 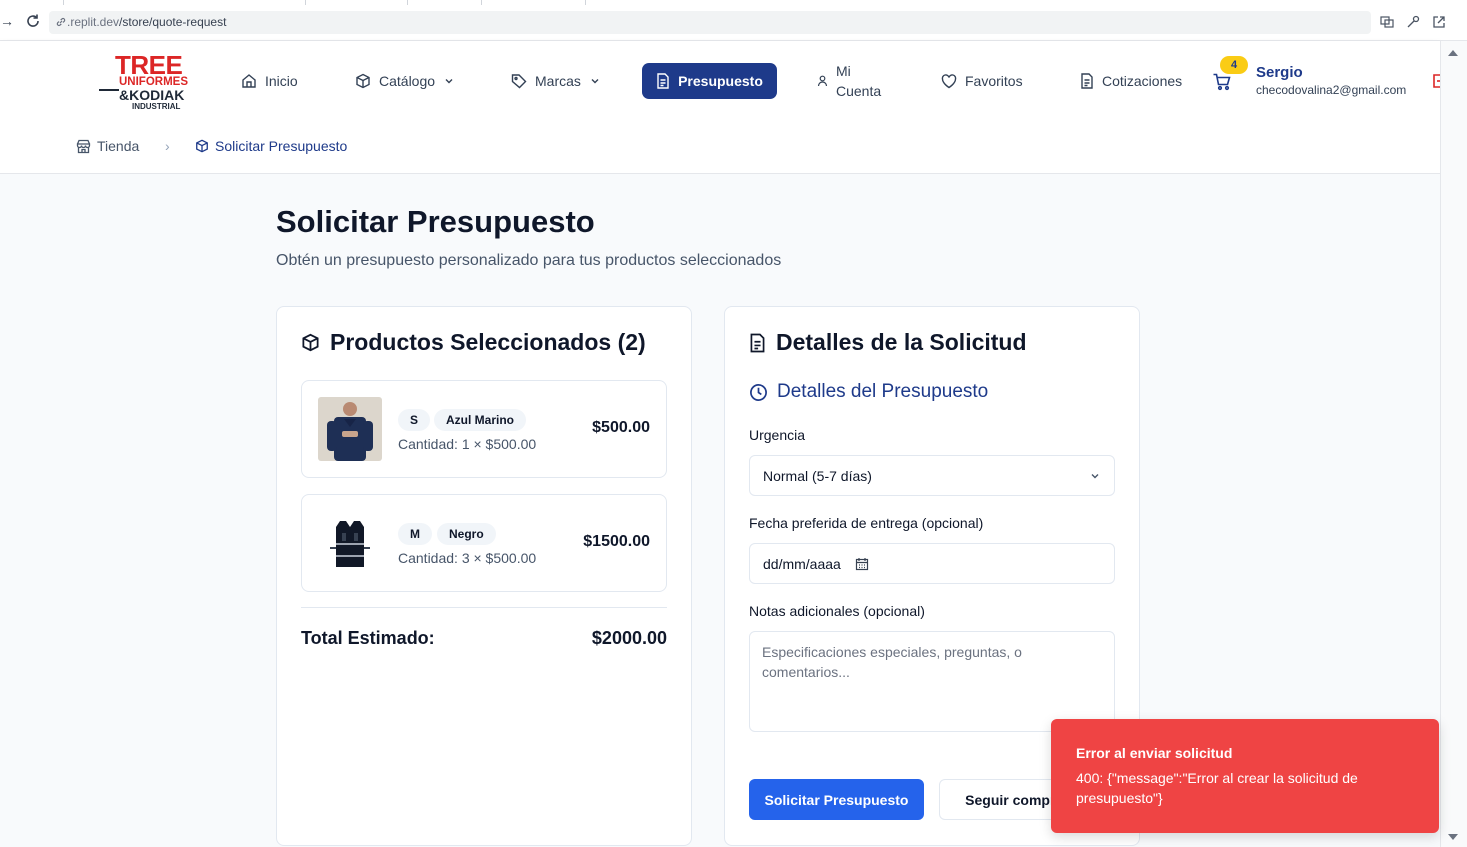 I want to click on page-scrollbar, so click(x=1453, y=444).